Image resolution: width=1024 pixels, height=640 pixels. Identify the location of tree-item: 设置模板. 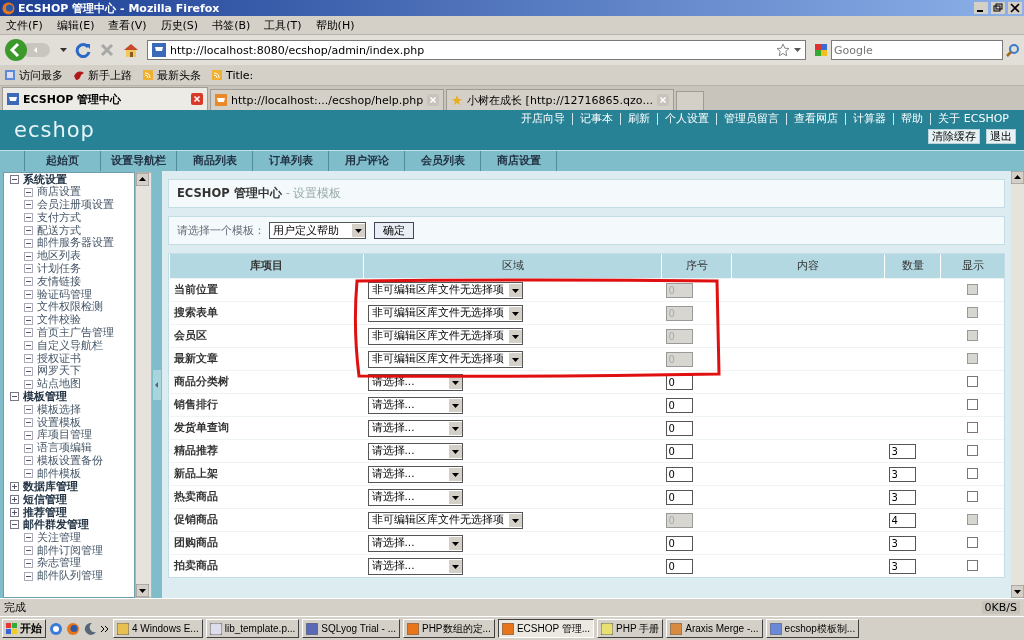
(69, 422).